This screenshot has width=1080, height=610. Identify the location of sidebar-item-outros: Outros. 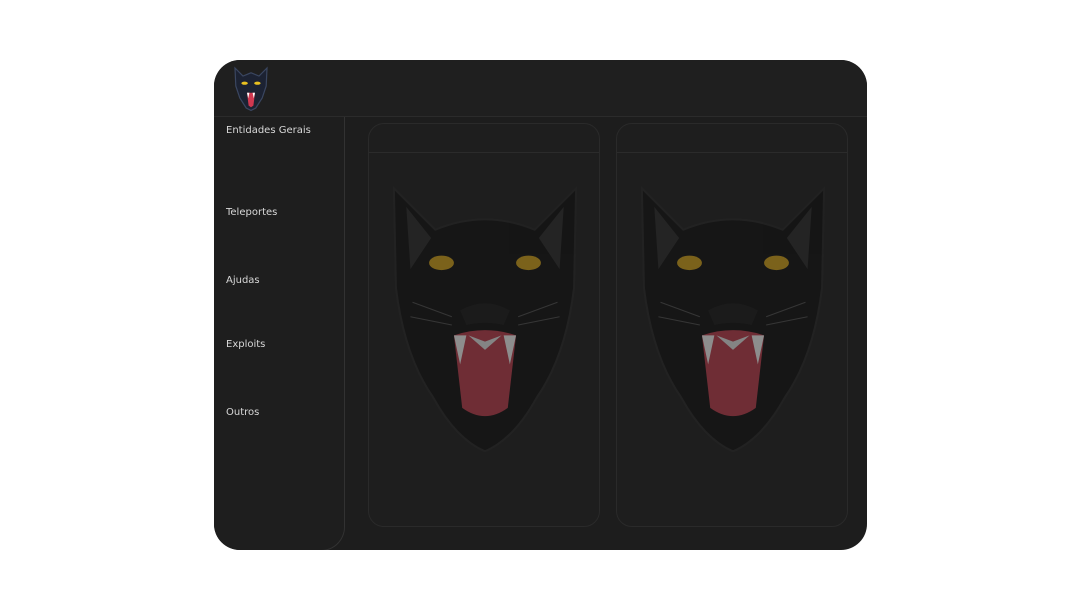
(242, 412).